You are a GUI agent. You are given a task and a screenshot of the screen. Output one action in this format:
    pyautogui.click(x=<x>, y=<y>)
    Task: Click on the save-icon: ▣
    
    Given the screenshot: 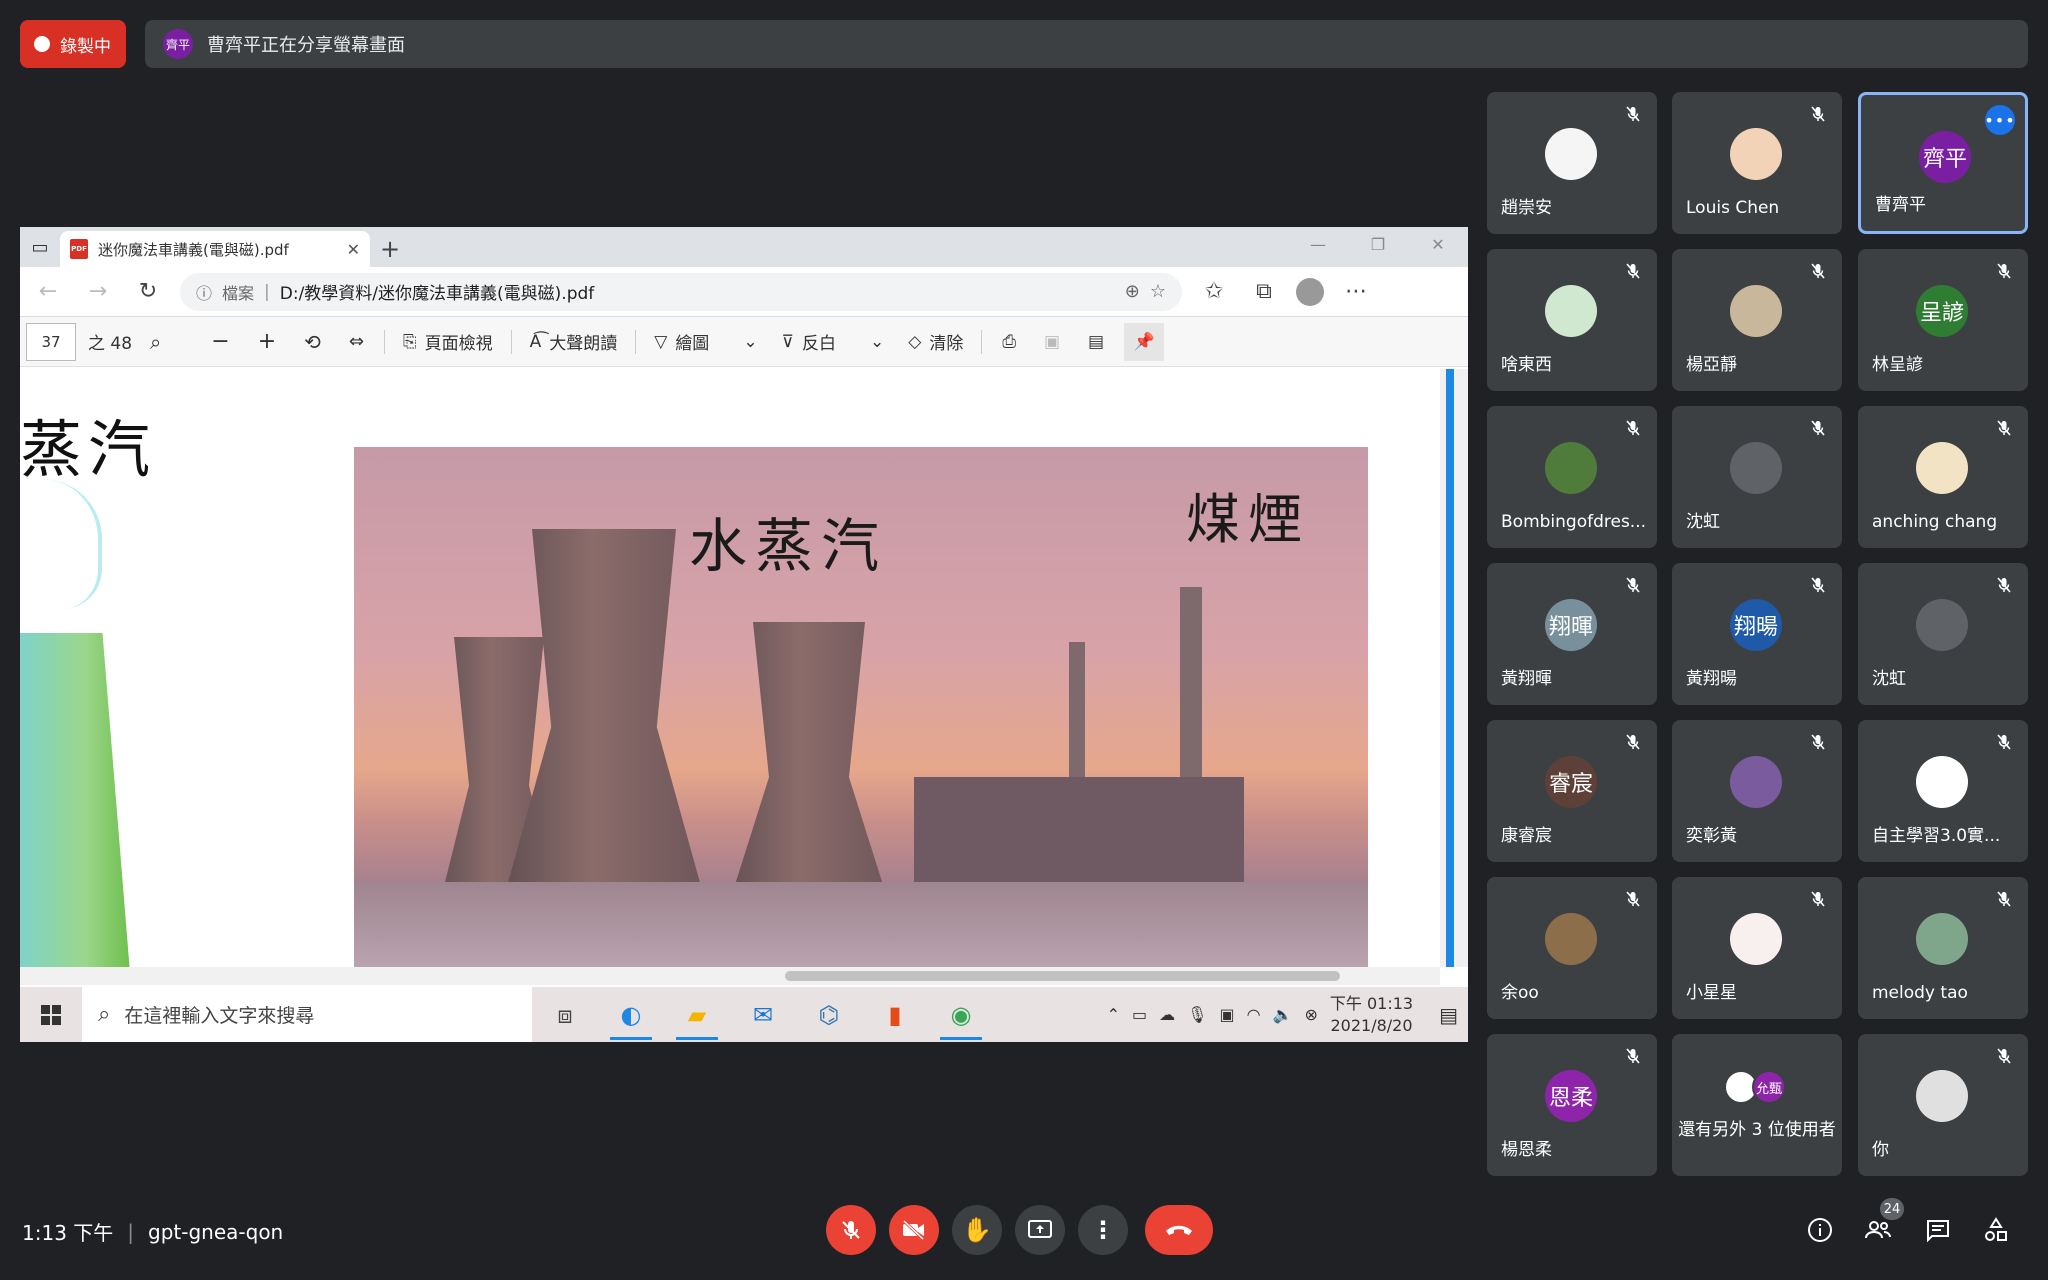 What is the action you would take?
    pyautogui.click(x=1052, y=342)
    